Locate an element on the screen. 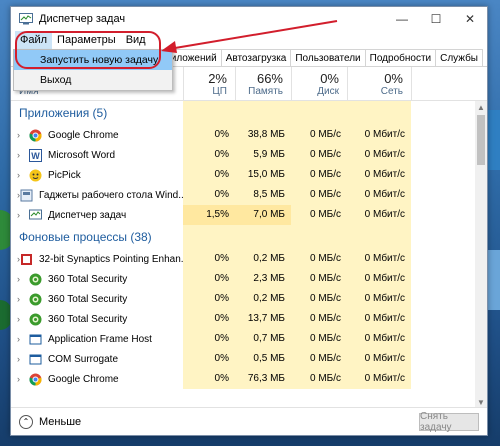 The width and height of the screenshot is (500, 446). svg-text: W is located at coordinates (35, 156).